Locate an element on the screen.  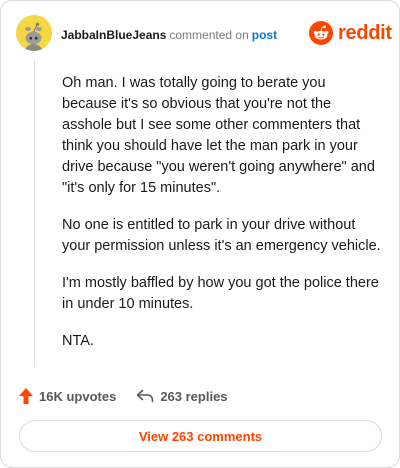
view-comments-button: View 263 comments is located at coordinates (200, 436).